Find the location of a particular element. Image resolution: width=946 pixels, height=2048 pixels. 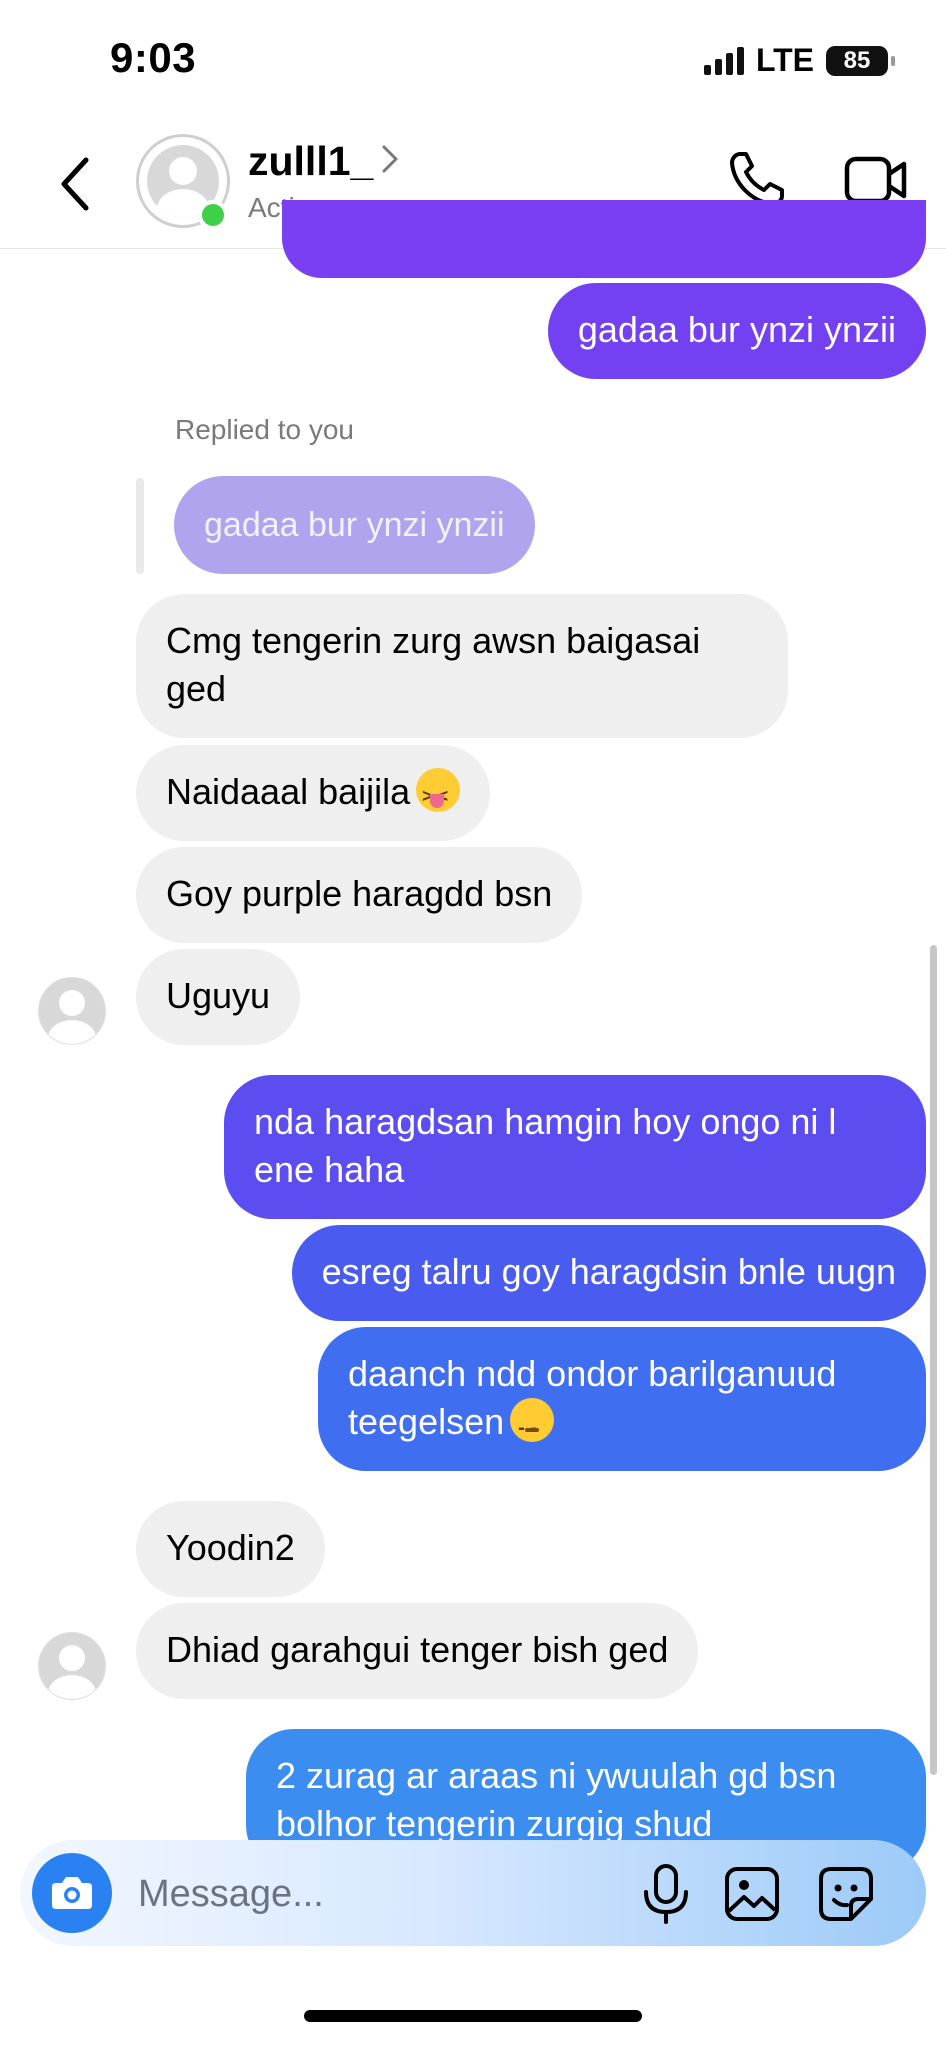

back-chevron-icon is located at coordinates (75, 184).